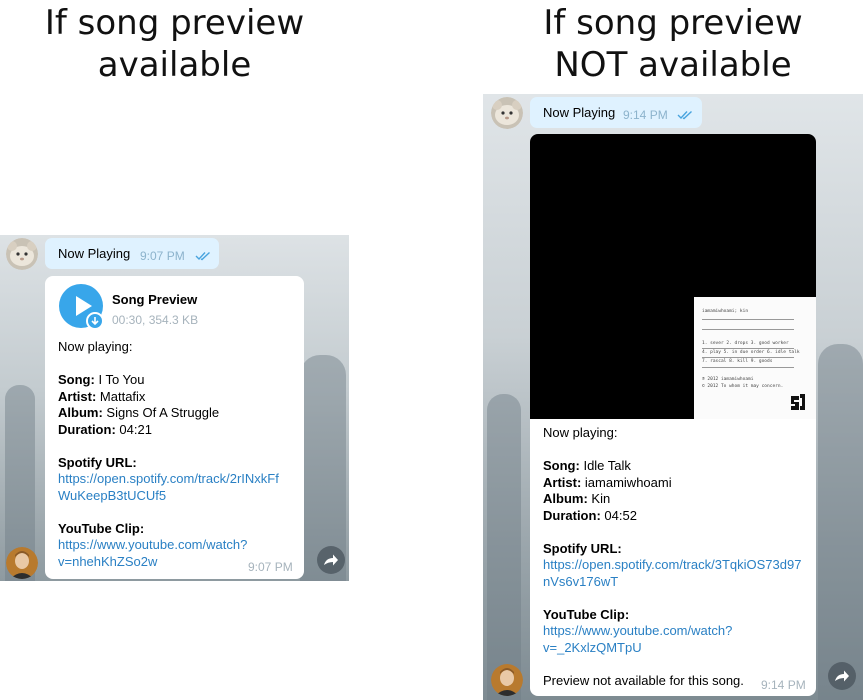 Image resolution: width=863 pixels, height=700 pixels. What do you see at coordinates (673, 23) in the screenshot?
I see `heading-right-line1: If song preview` at bounding box center [673, 23].